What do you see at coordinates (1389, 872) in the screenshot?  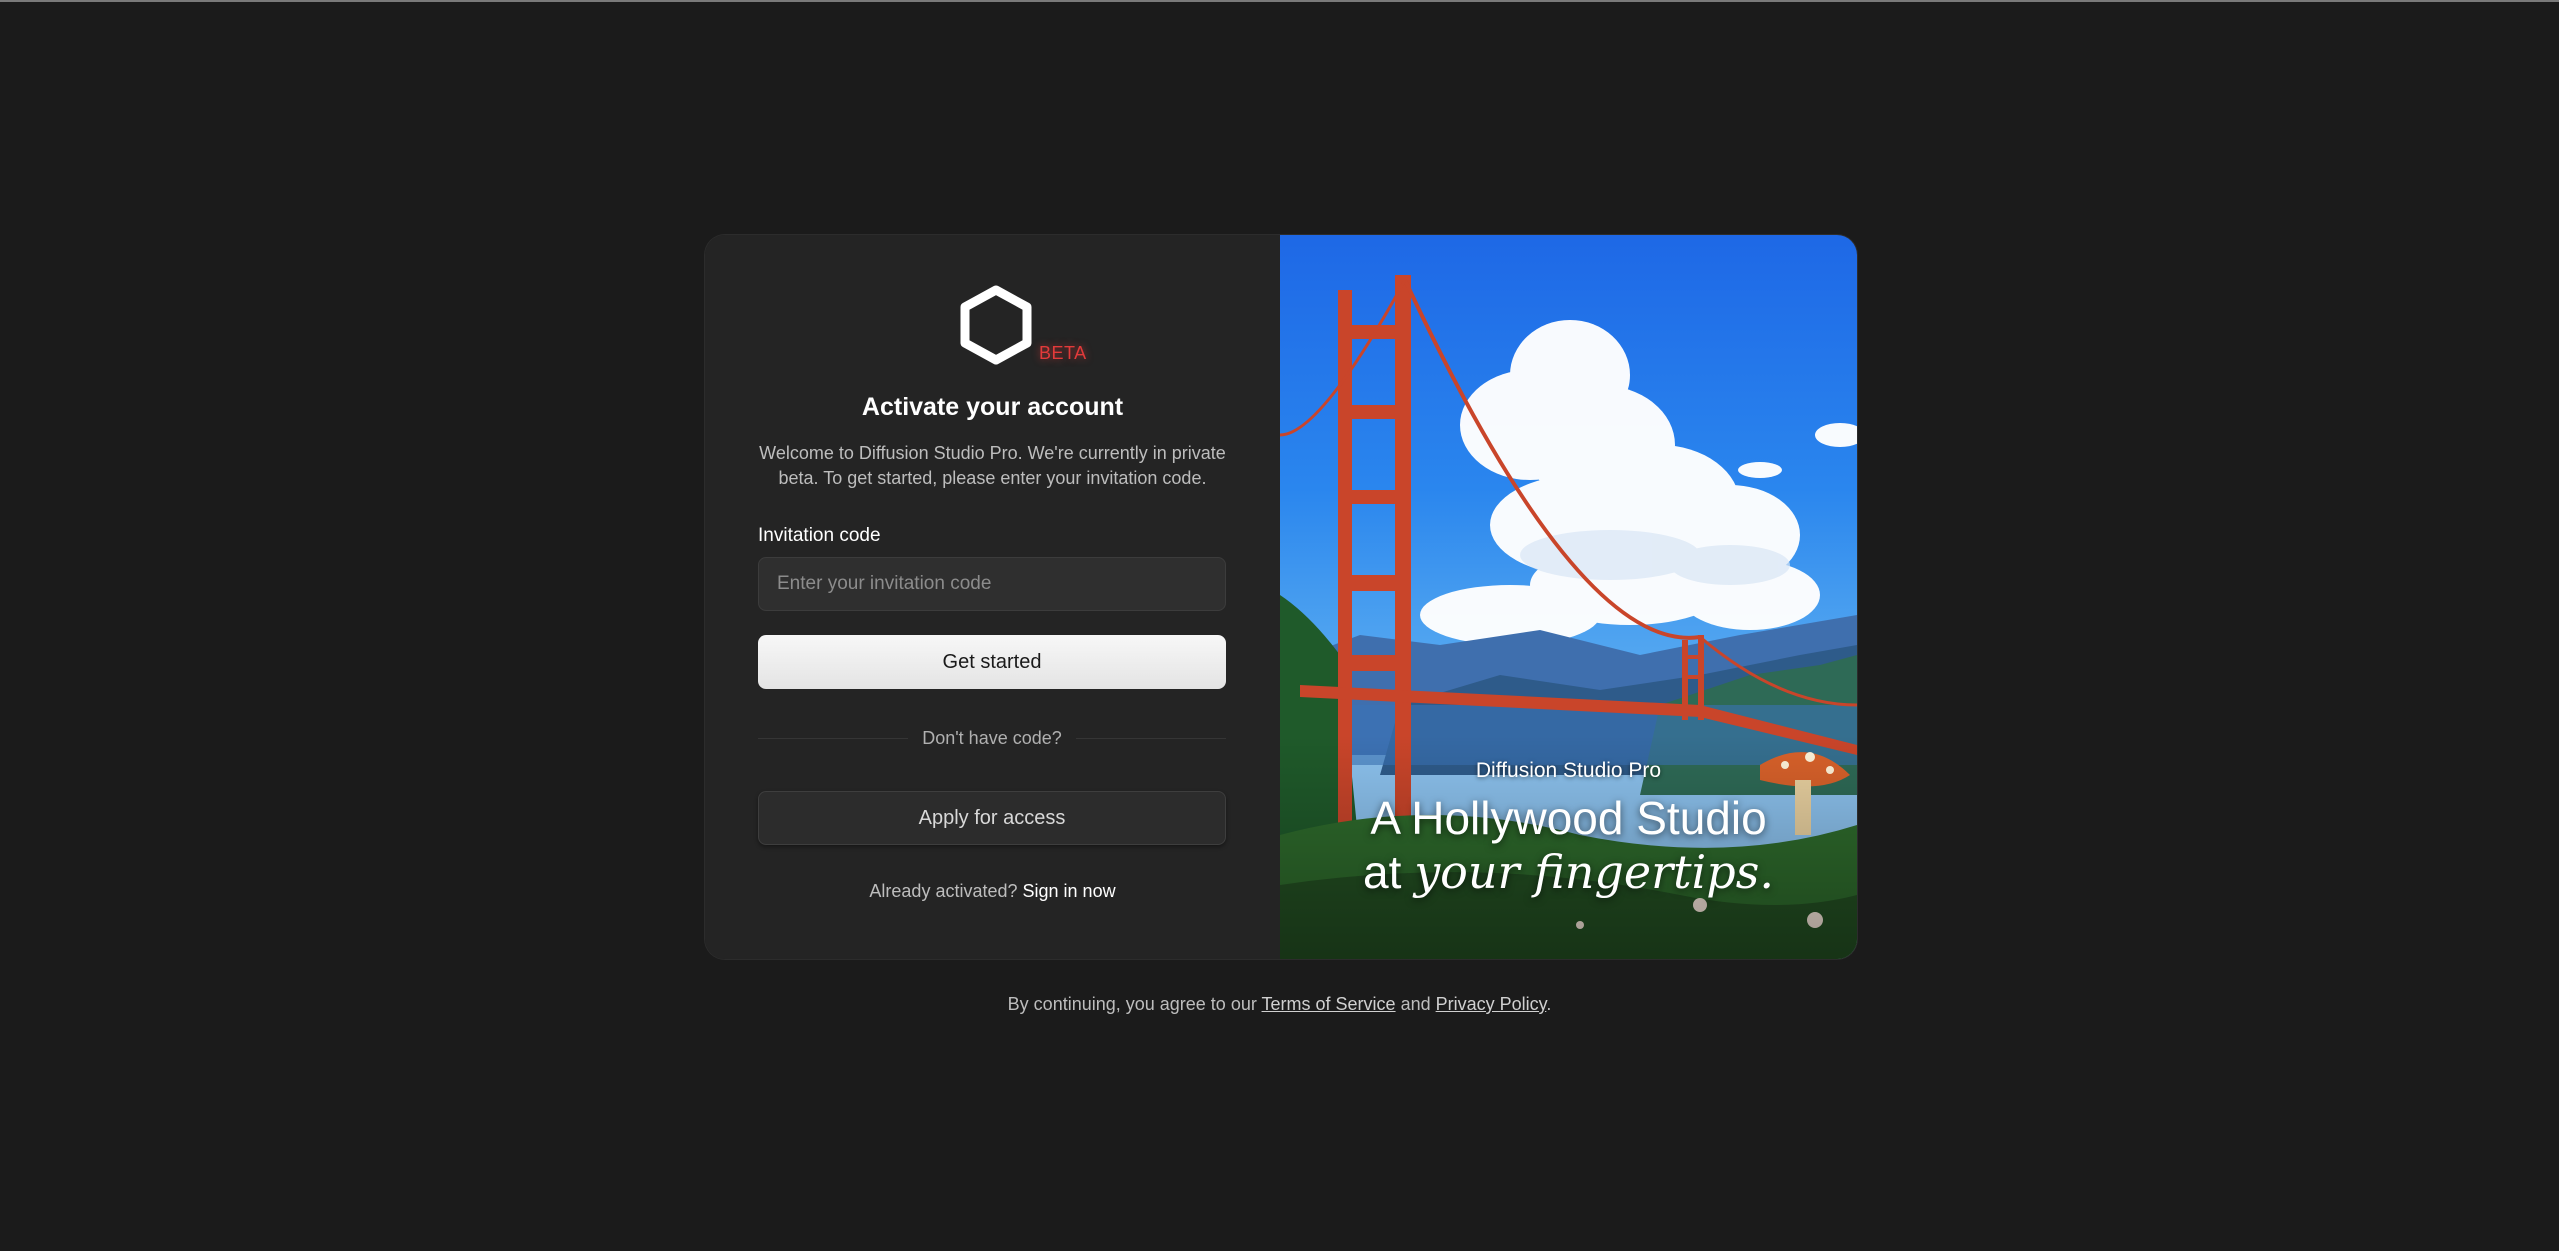 I see `hero-headline-prefix: at` at bounding box center [1389, 872].